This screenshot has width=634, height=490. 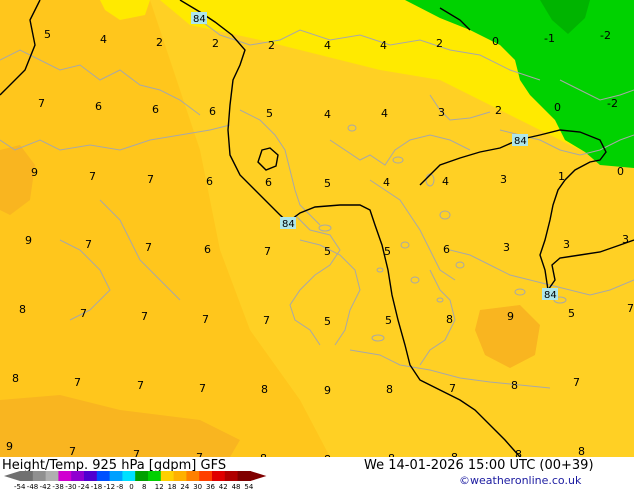 What do you see at coordinates (20, 486) in the screenshot?
I see `legend-tick-label: -54` at bounding box center [20, 486].